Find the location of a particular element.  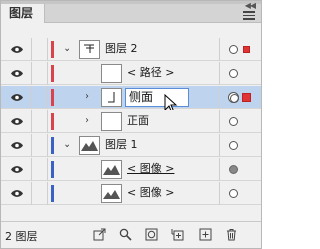

layer-row-front: › 正面 is located at coordinates (131, 121).